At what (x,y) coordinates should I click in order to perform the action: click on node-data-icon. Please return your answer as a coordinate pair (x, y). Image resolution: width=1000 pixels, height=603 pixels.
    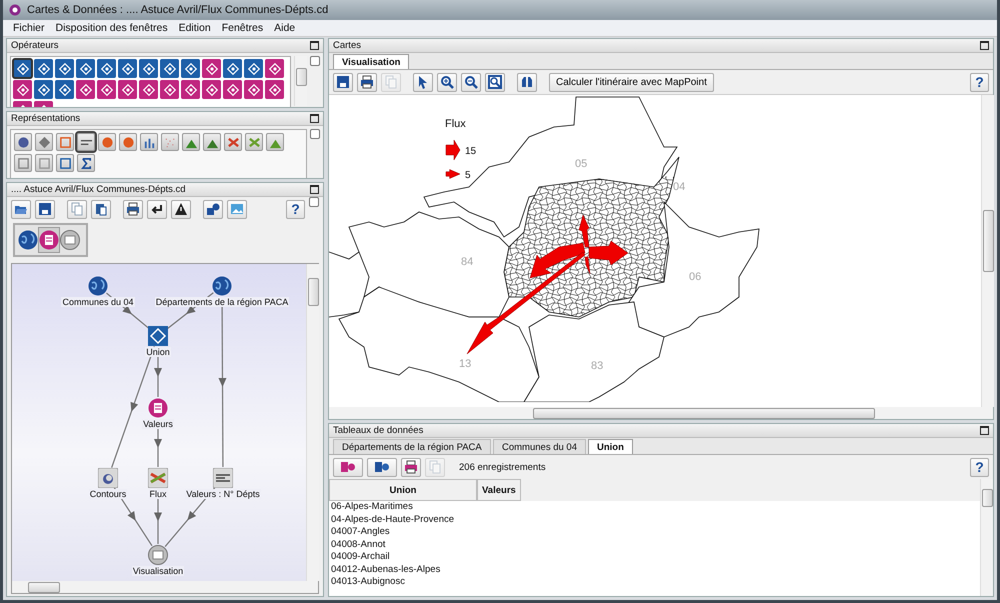
    Looking at the image, I should click on (158, 408).